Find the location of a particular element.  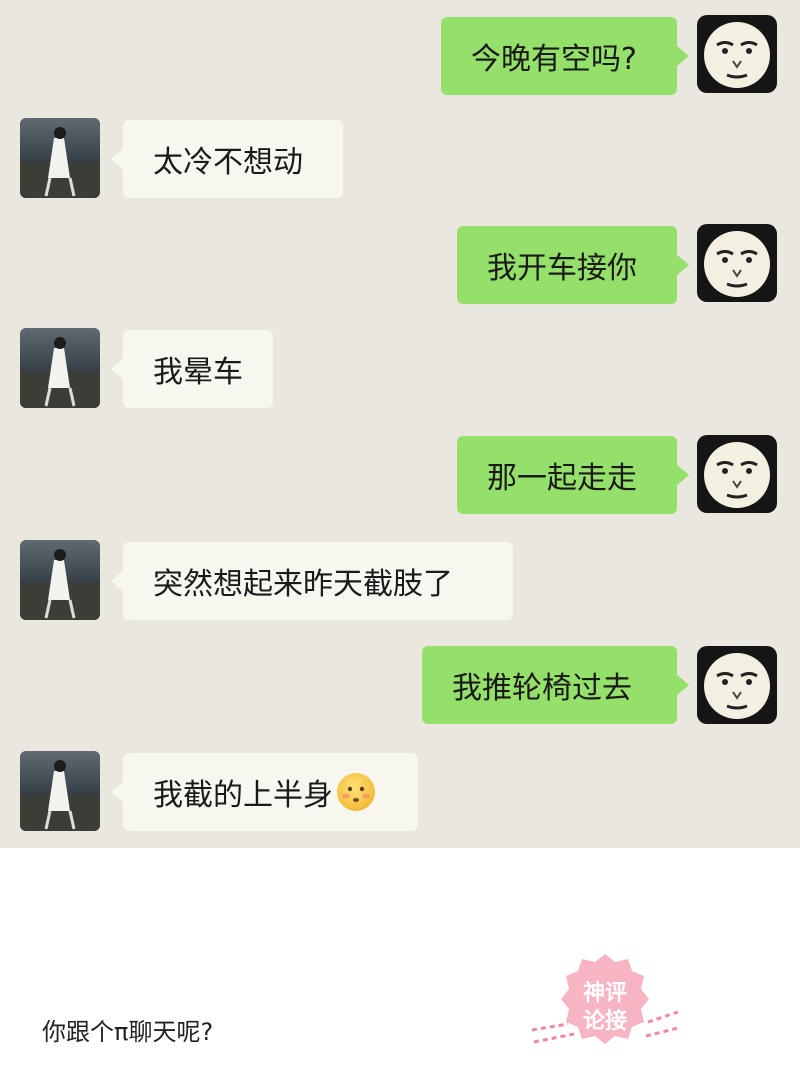

message-text: 太冷不想动 is located at coordinates (228, 162).